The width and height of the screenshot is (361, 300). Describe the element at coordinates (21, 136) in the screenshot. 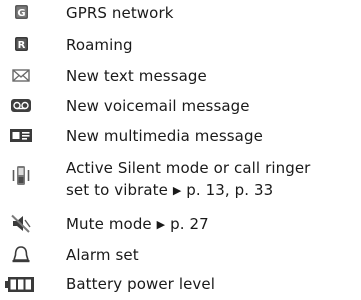

I see `multimedia-message-icon` at that location.